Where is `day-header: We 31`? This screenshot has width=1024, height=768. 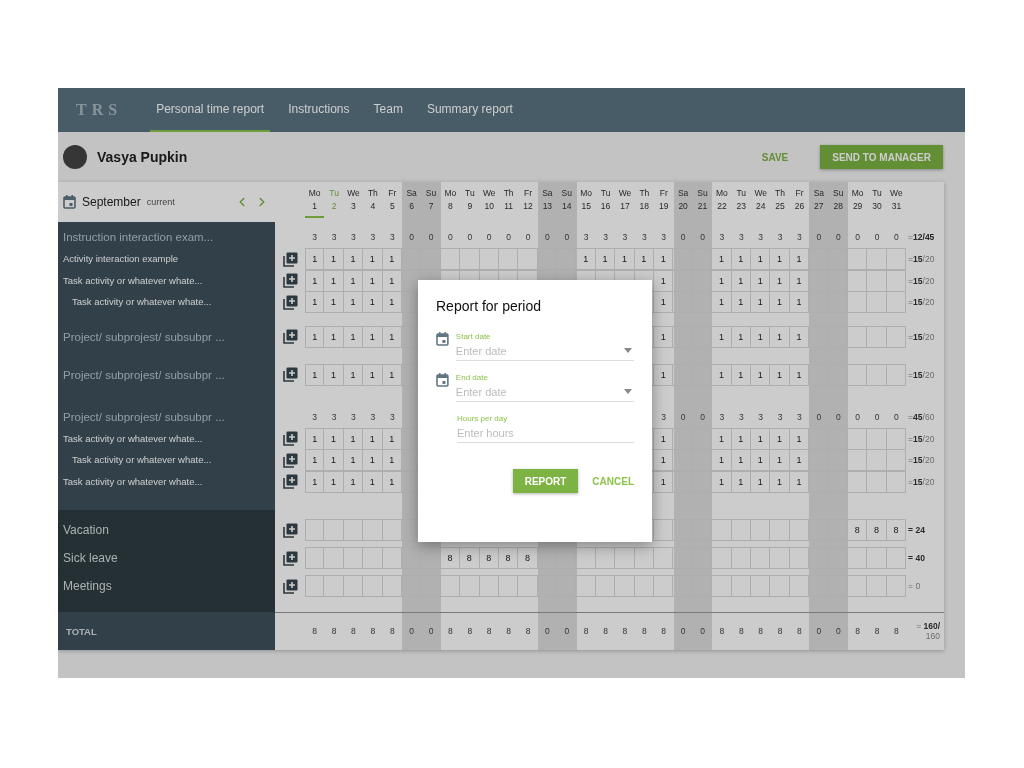
day-header: We 31 is located at coordinates (896, 200).